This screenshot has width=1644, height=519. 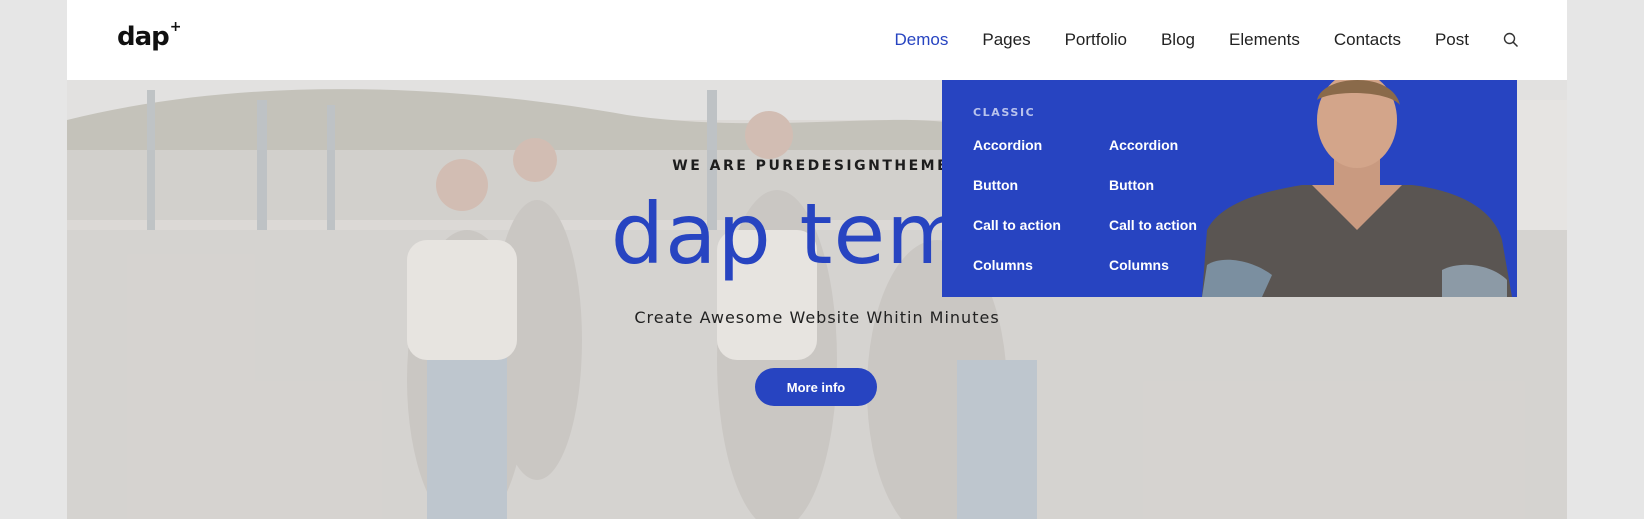 I want to click on logo-mark: +, so click(x=175, y=27).